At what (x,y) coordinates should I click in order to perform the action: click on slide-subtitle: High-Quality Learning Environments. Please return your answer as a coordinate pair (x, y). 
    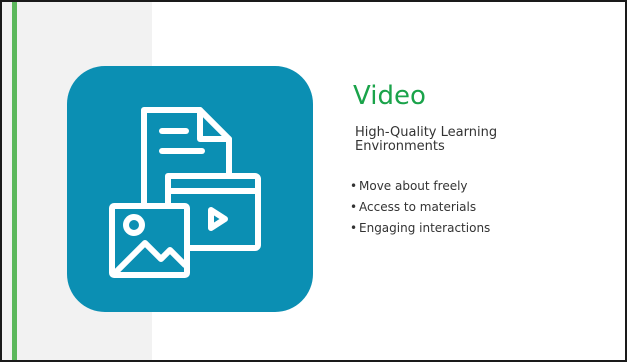
    Looking at the image, I should click on (426, 139).